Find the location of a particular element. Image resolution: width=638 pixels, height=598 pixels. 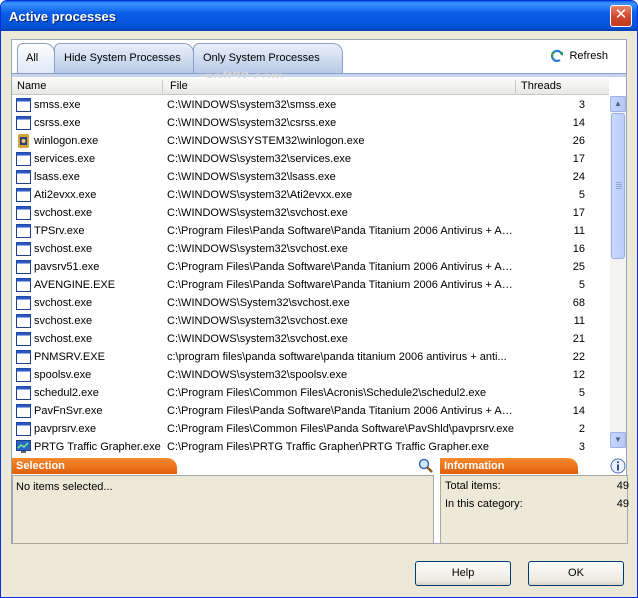

process-threads: 25 is located at coordinates (578, 267).